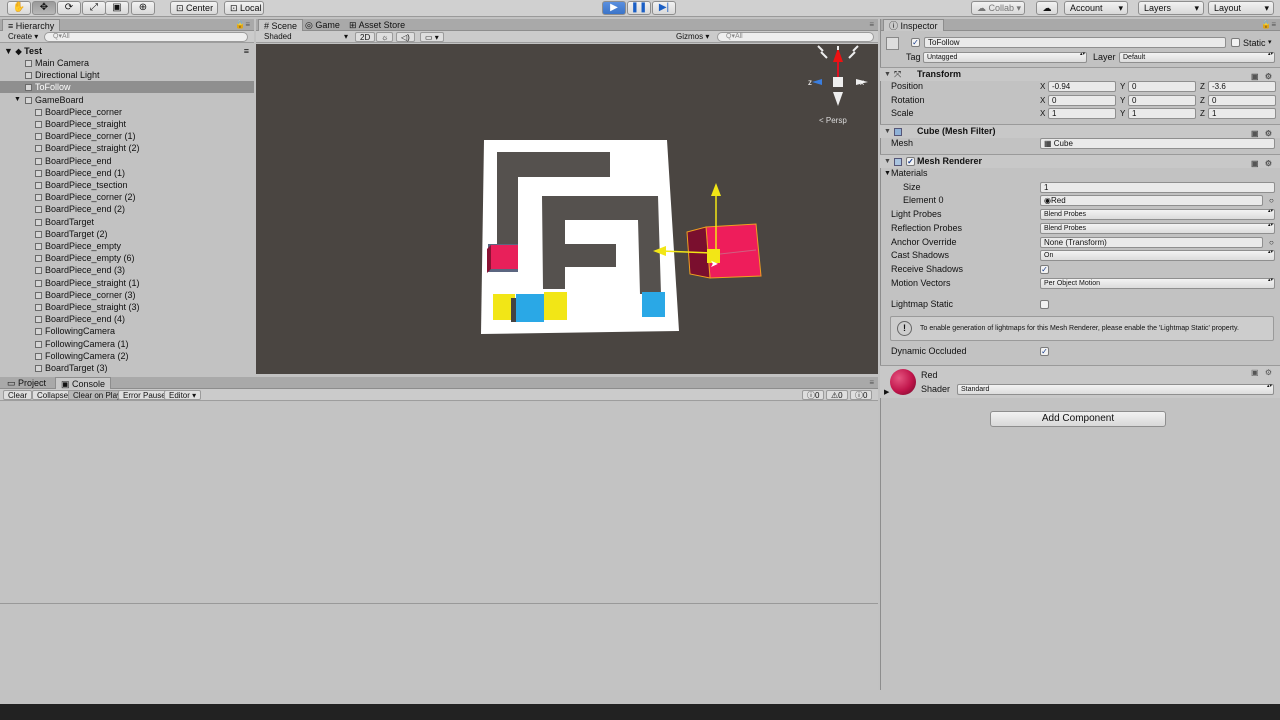 Image resolution: width=1280 pixels, height=720 pixels. I want to click on shader-dropdown: Standard, so click(1115, 389).